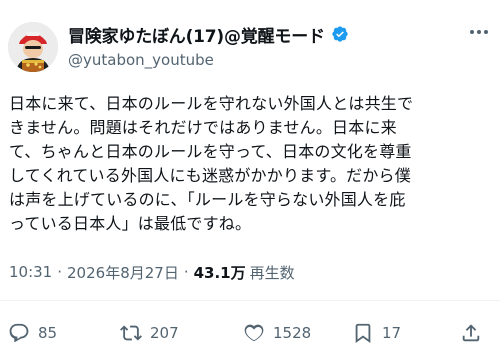 This screenshot has width=500, height=357. Describe the element at coordinates (376, 333) in the screenshot. I see `bookmark-button: 17` at that location.